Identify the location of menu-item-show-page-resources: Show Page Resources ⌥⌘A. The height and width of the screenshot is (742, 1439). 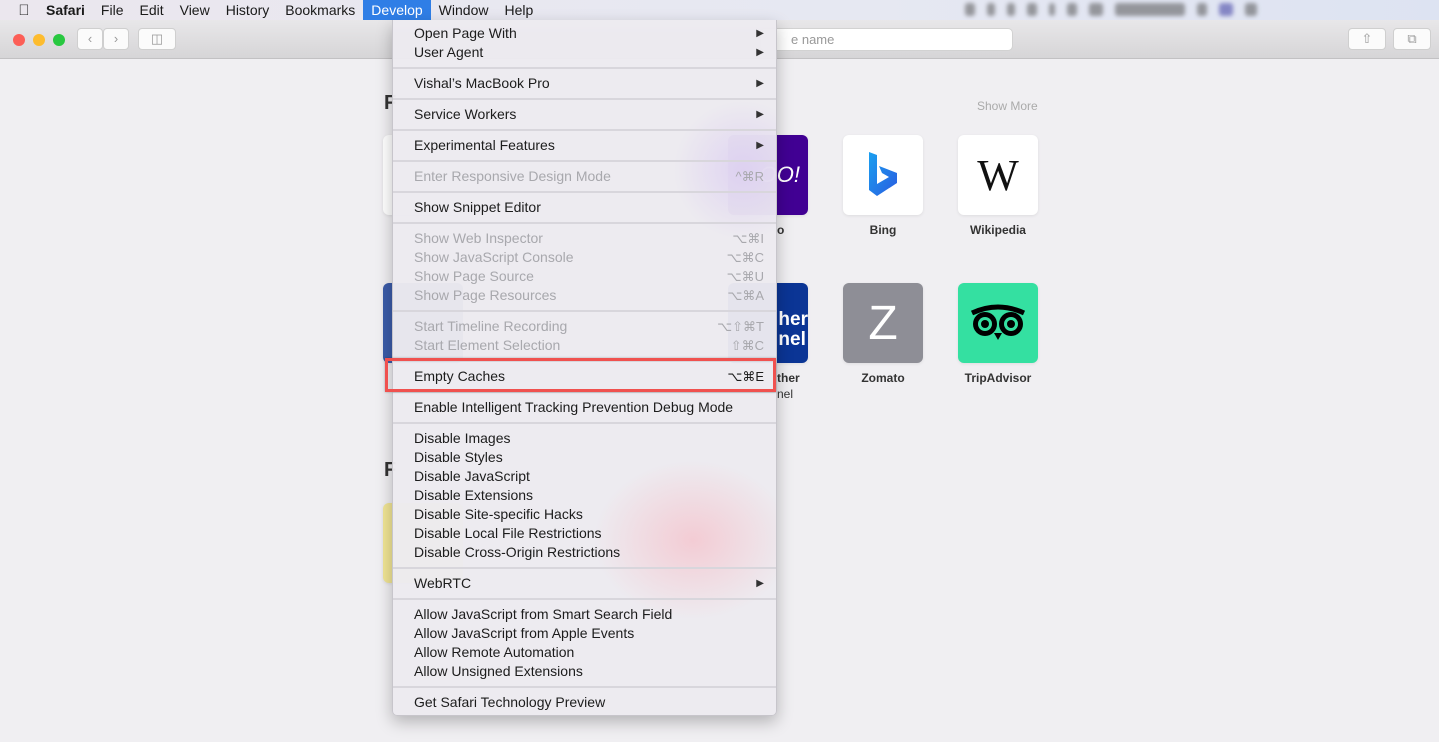
(584, 295).